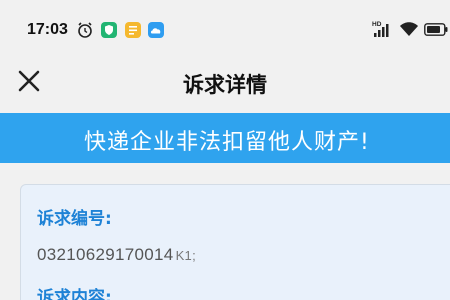  What do you see at coordinates (225, 85) in the screenshot?
I see `page-title: 诉求详情` at bounding box center [225, 85].